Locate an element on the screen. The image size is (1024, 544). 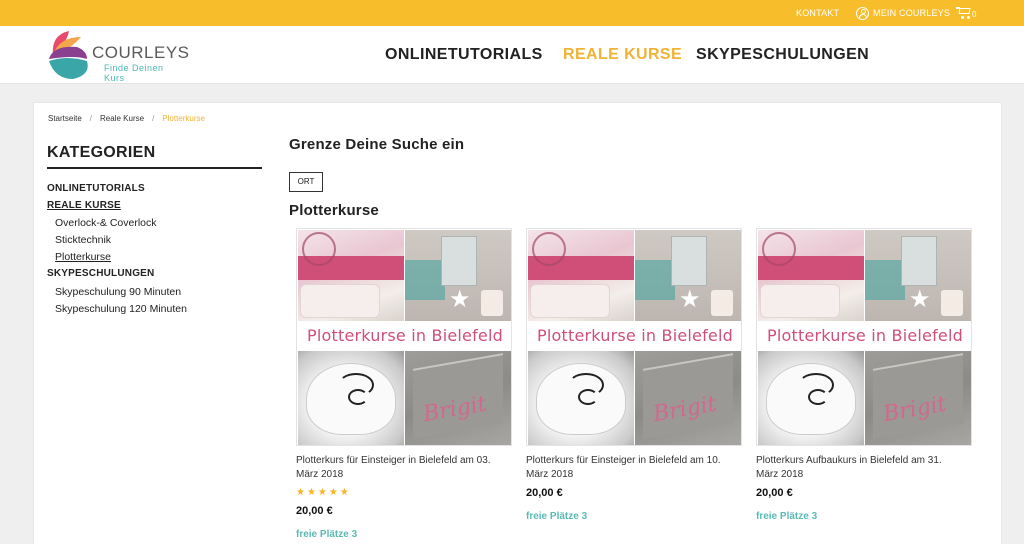
my-account-link: MEIN COURLEYS is located at coordinates (903, 13).